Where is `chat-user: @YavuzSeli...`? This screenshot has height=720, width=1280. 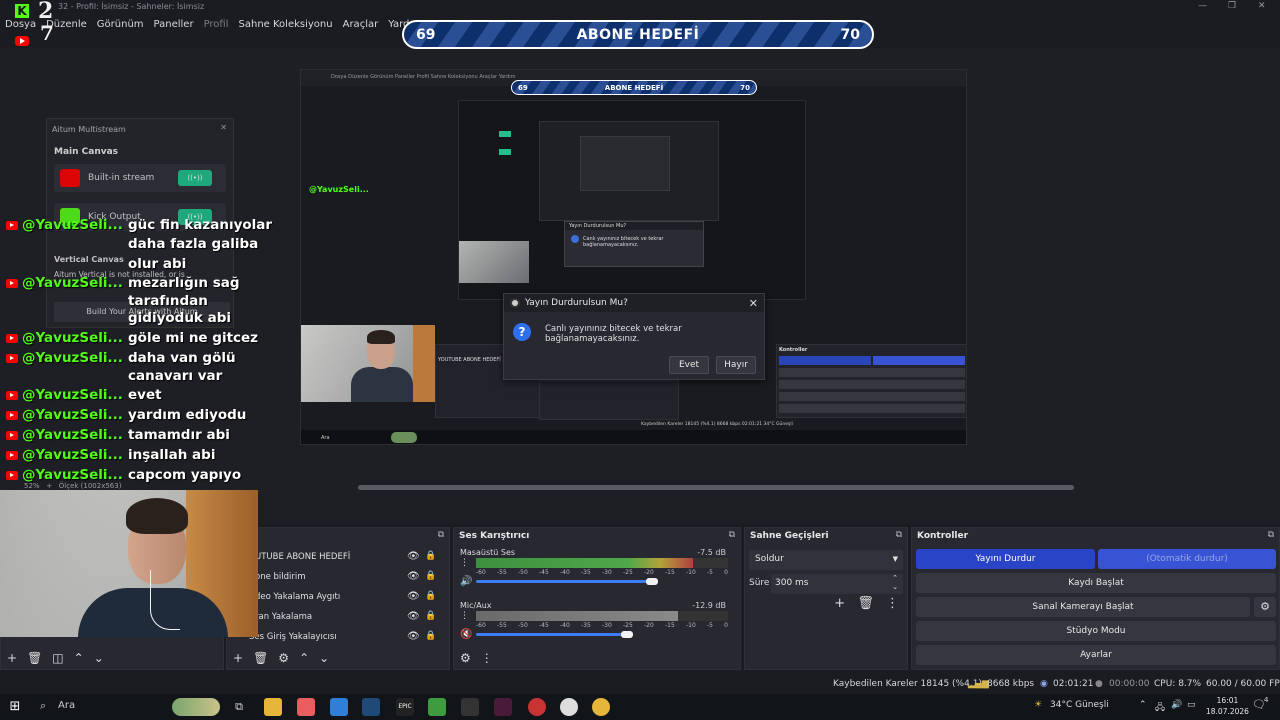
chat-user: @YavuzSeli... is located at coordinates (72, 415).